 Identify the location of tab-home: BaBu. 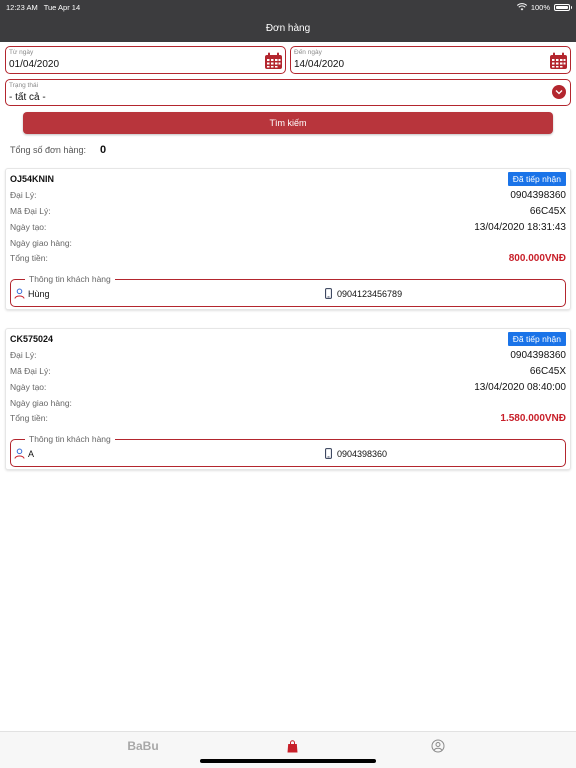
(143, 746).